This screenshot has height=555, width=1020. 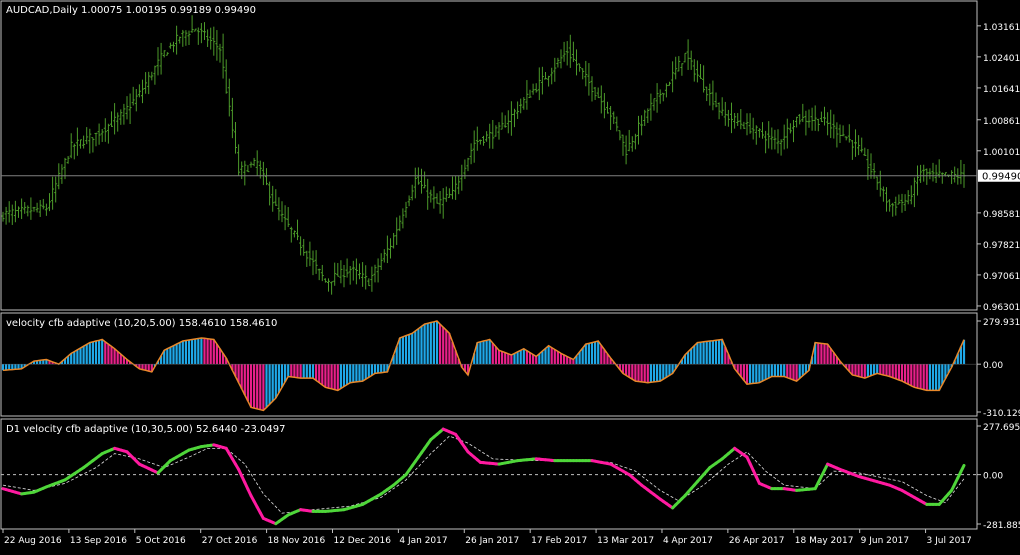 I want to click on time-tick-label: 3 Jul 2017, so click(x=949, y=541).